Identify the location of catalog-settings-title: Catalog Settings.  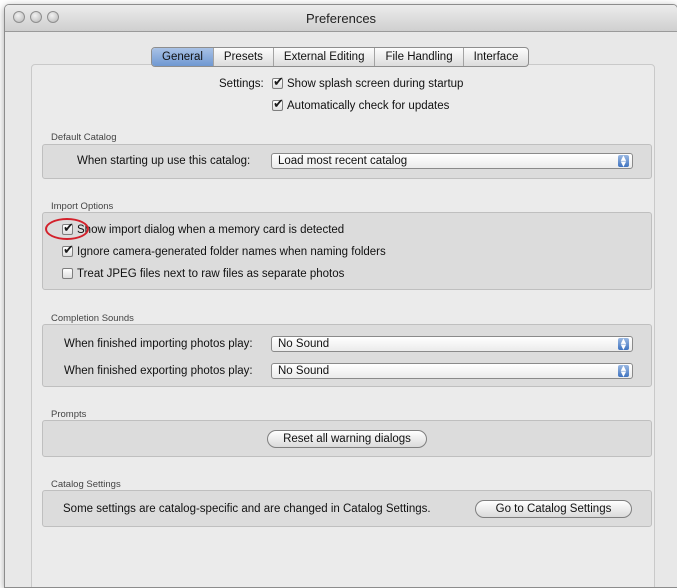
(86, 484).